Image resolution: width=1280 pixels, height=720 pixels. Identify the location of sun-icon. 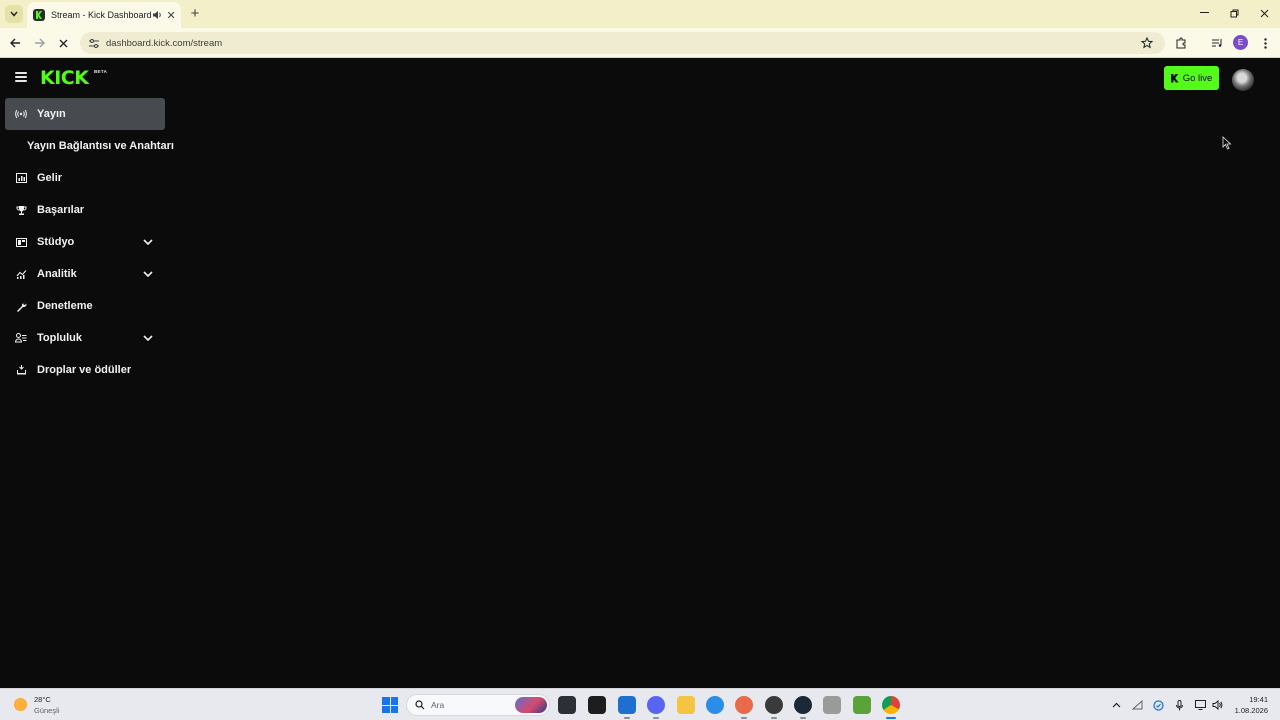
(20, 704).